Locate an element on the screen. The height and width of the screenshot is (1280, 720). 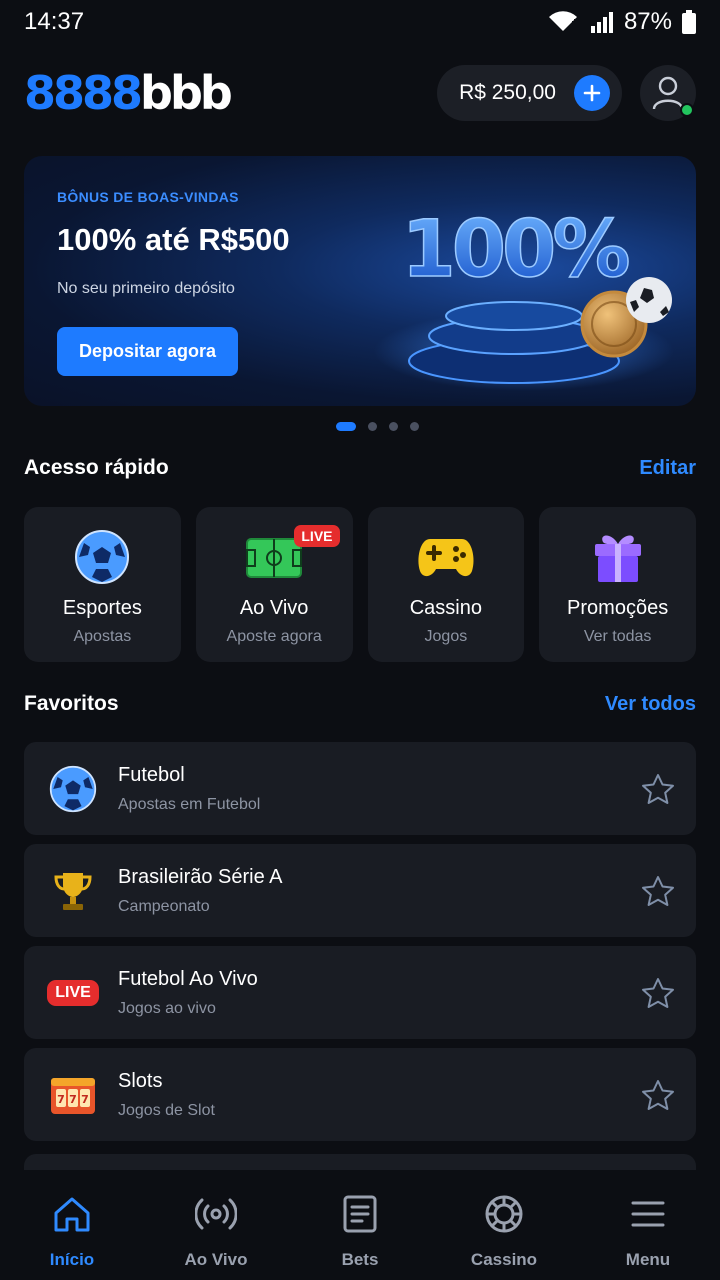
battery-percent: 87% is located at coordinates (647, 21).